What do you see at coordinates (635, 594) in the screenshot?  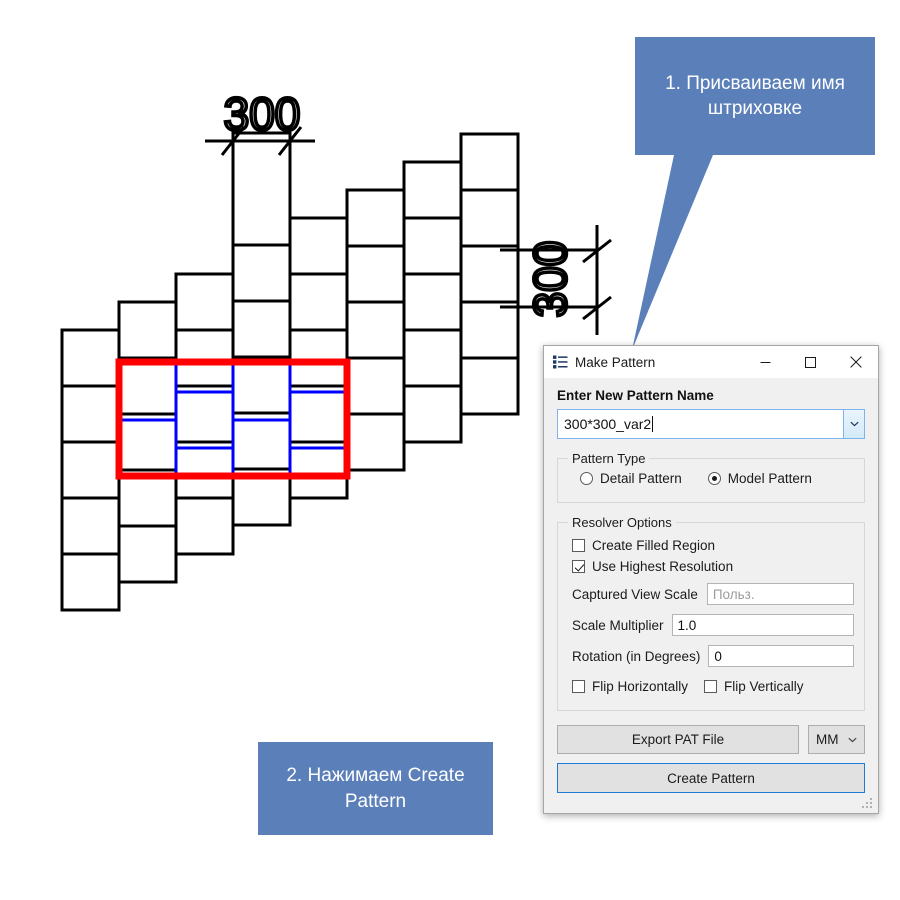 I see `captured-view-scale-label: Captured View Scale` at bounding box center [635, 594].